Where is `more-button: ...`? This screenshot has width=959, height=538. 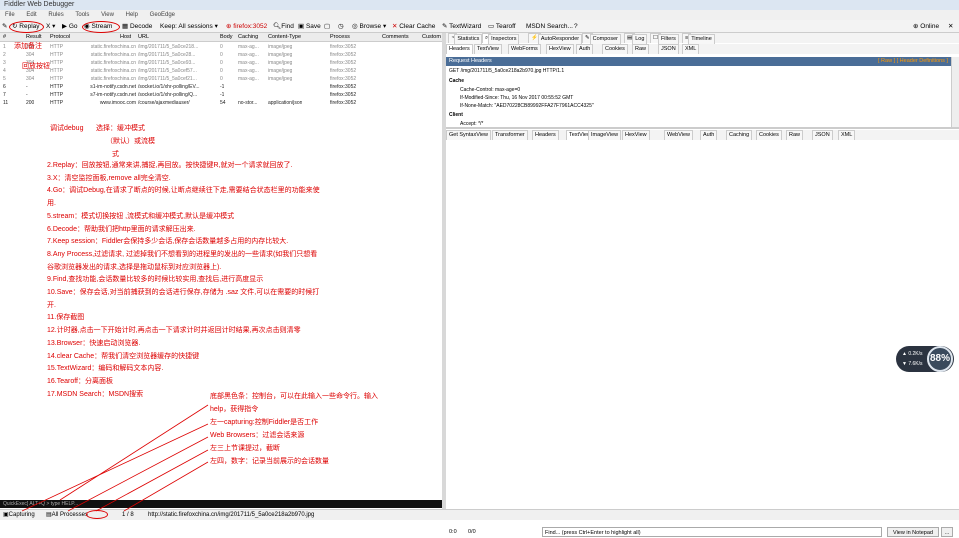 more-button: ... is located at coordinates (947, 532).